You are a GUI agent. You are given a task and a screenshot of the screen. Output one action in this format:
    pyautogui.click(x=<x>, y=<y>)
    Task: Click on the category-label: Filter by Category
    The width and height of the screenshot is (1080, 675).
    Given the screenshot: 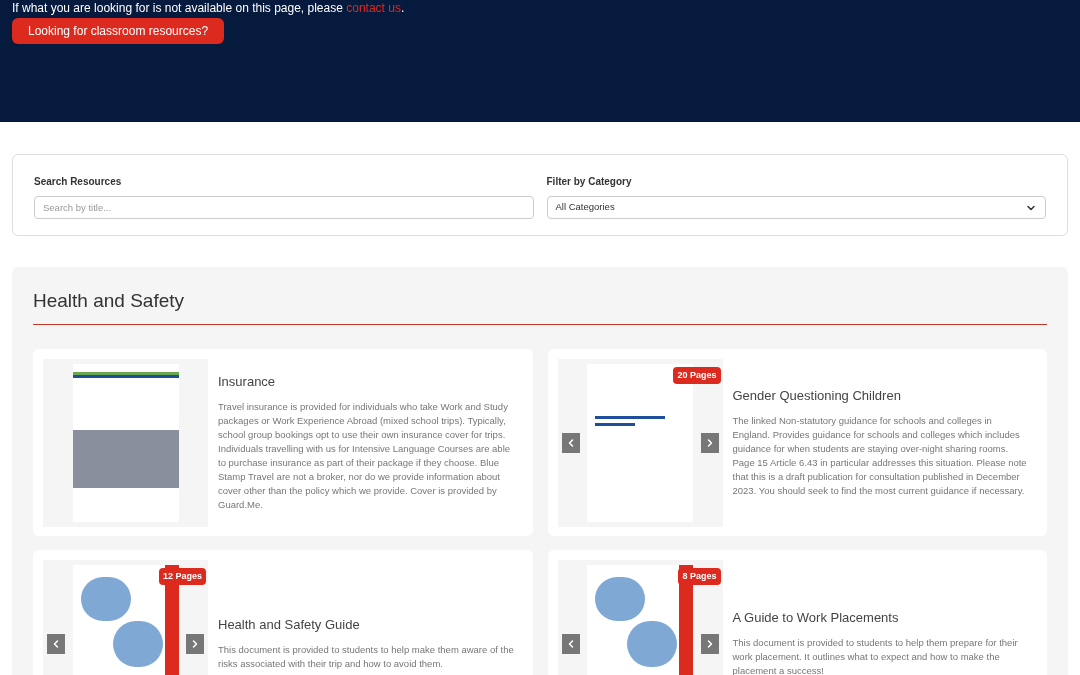 What is the action you would take?
    pyautogui.click(x=589, y=182)
    